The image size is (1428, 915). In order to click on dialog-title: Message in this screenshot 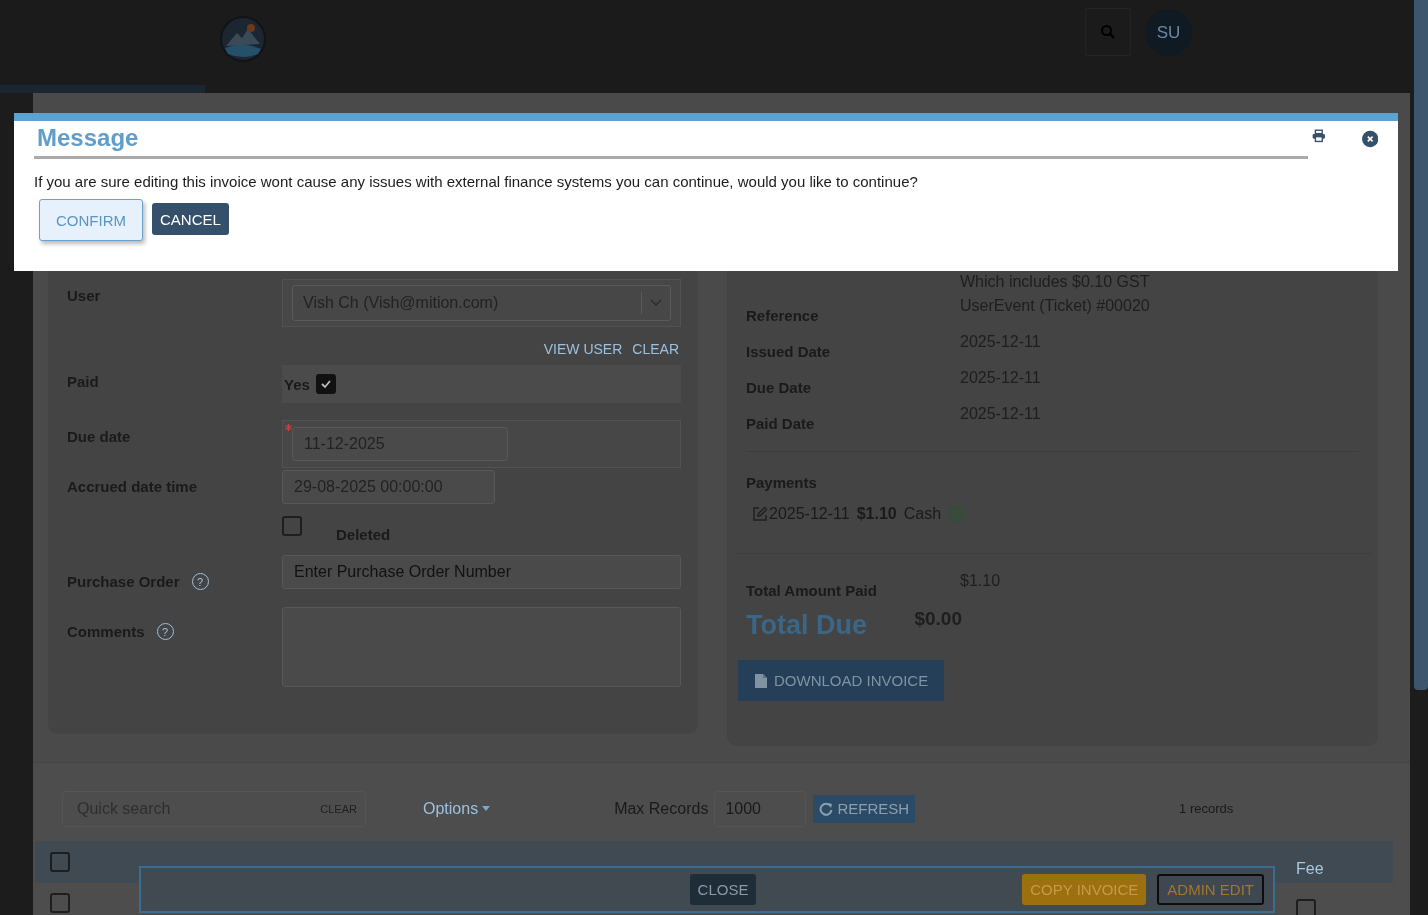, I will do `click(671, 140)`.